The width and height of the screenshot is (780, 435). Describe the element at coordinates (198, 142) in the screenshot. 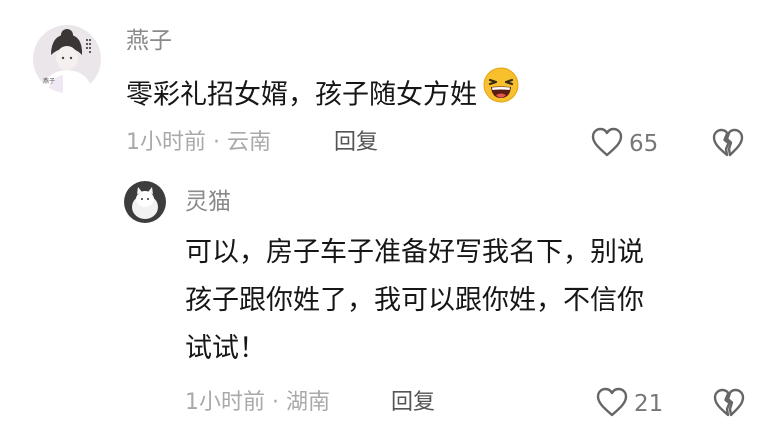

I see `comment-meta: 1小时前 · 云南` at that location.